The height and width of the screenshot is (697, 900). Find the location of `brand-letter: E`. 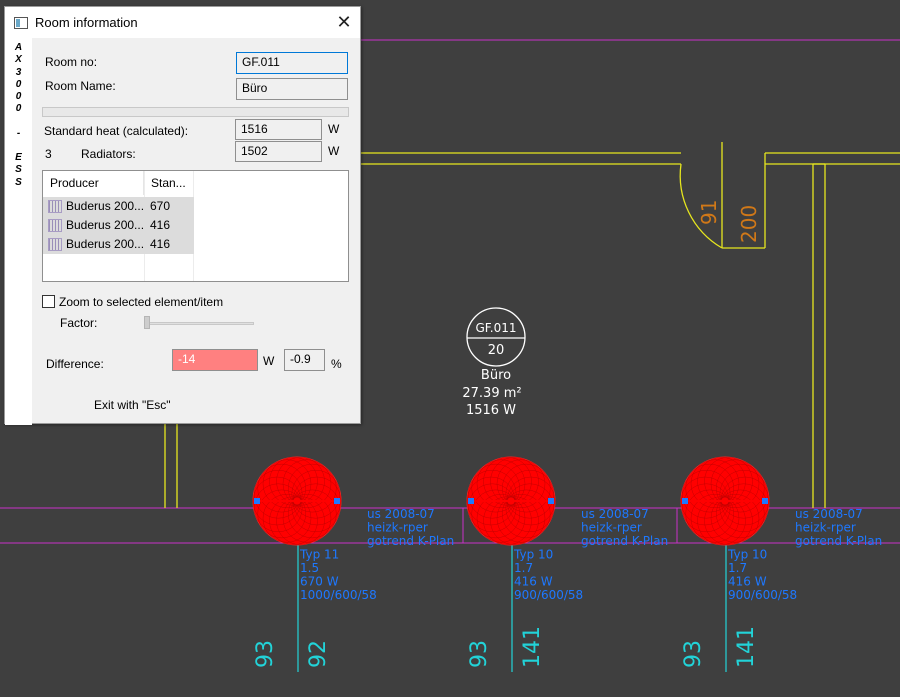

brand-letter: E is located at coordinates (18, 158).